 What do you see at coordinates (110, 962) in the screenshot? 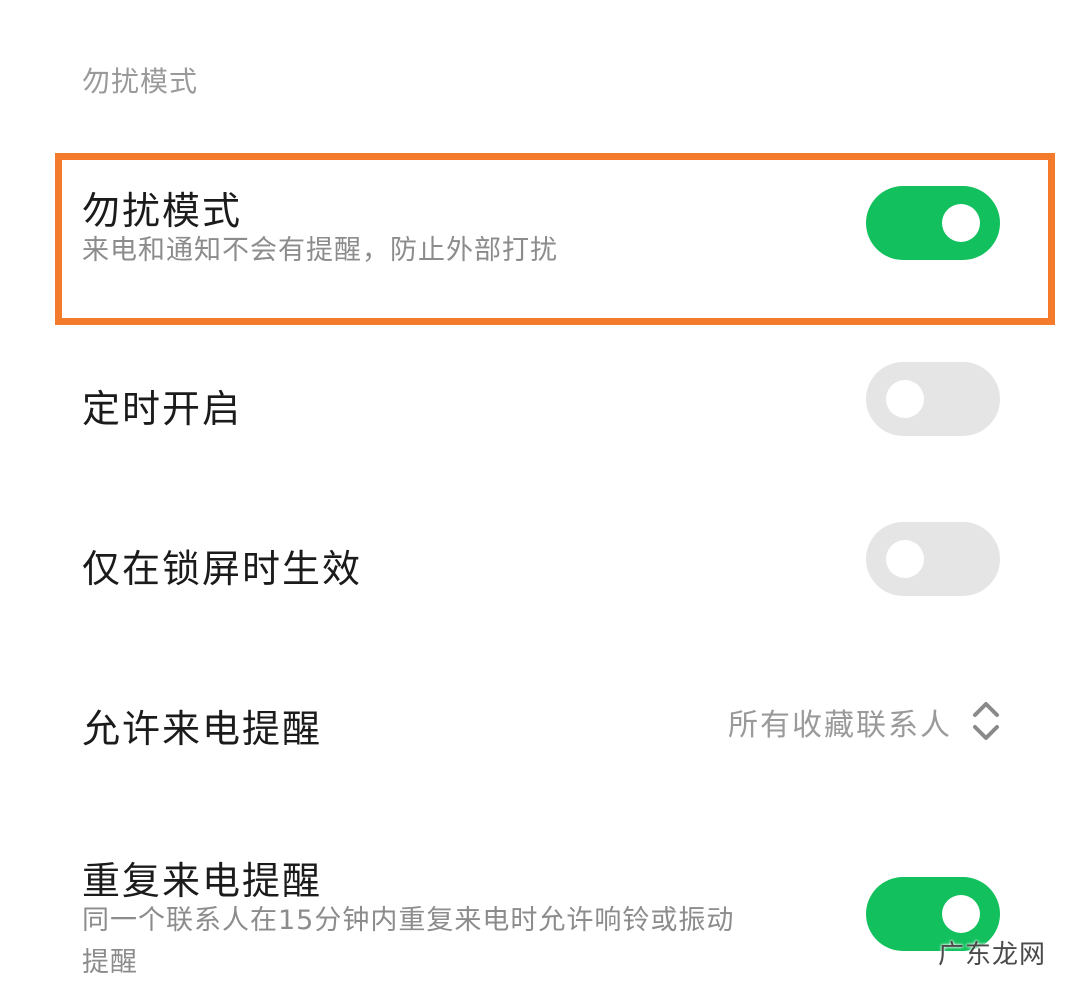
I see `setting-subtitle-repeat-calls-line2: 提醒` at bounding box center [110, 962].